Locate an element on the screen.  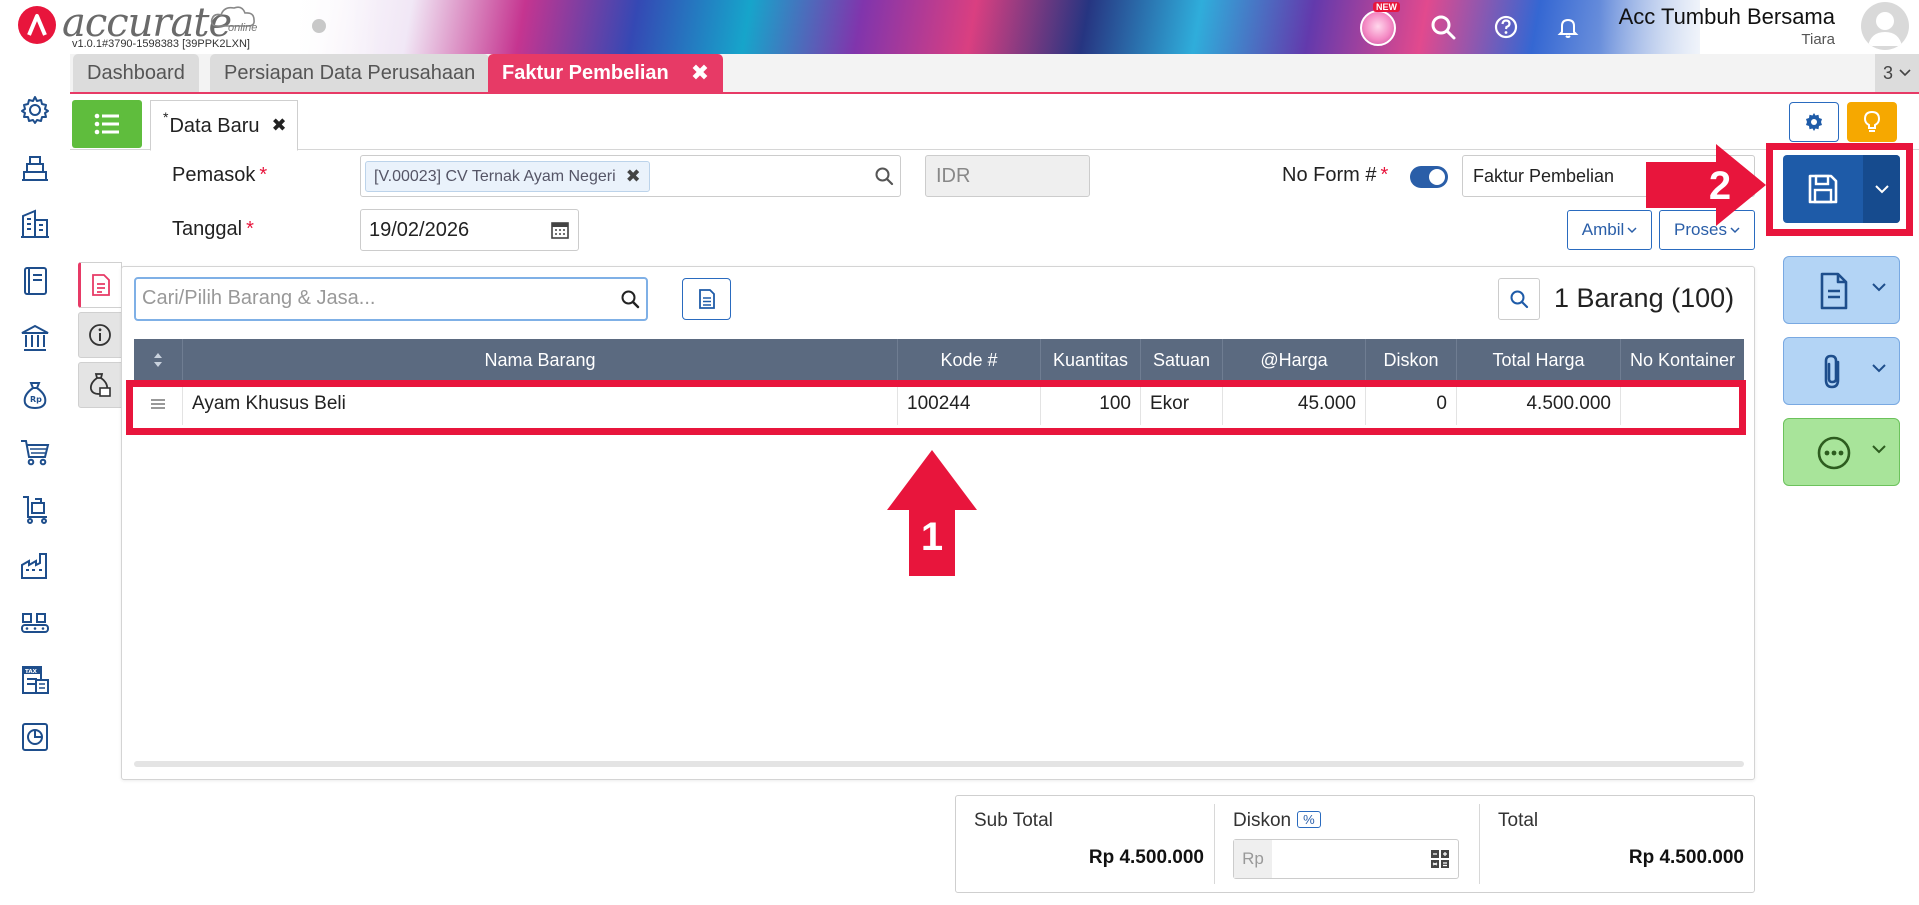
item-search-input is located at coordinates (372, 298).